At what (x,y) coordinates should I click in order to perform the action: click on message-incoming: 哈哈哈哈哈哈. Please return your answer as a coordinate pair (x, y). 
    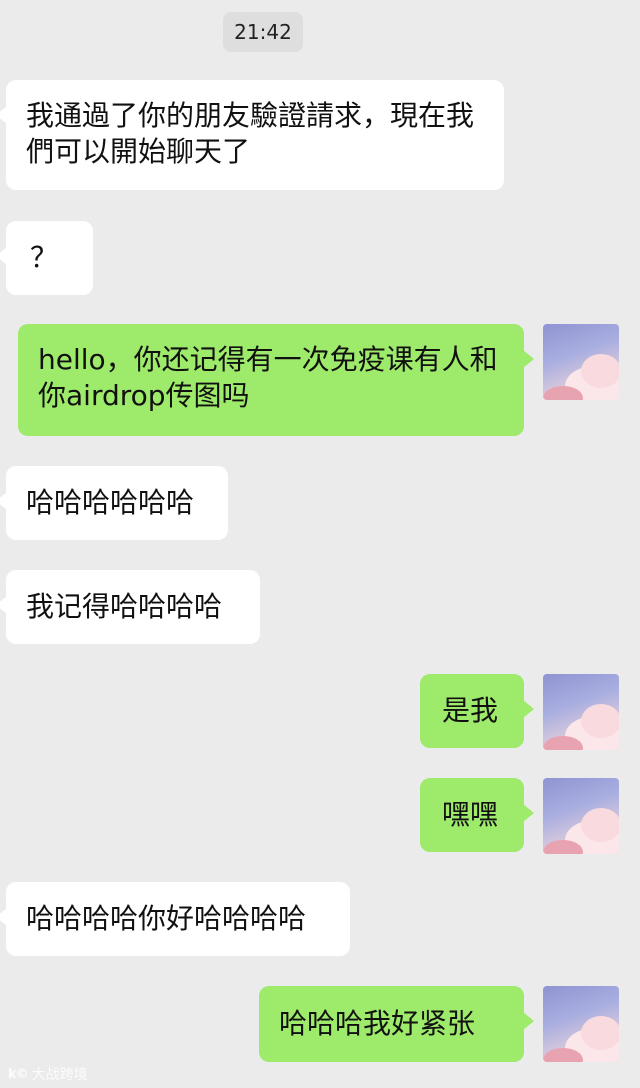
    Looking at the image, I should click on (114, 503).